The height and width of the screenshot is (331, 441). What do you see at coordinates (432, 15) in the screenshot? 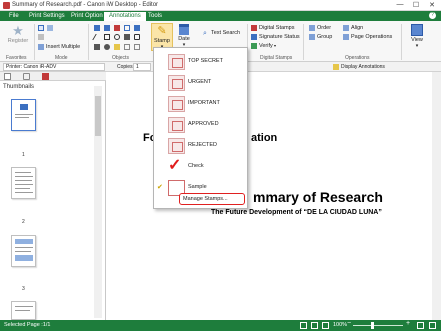
I see `help-icon: ?` at bounding box center [432, 15].